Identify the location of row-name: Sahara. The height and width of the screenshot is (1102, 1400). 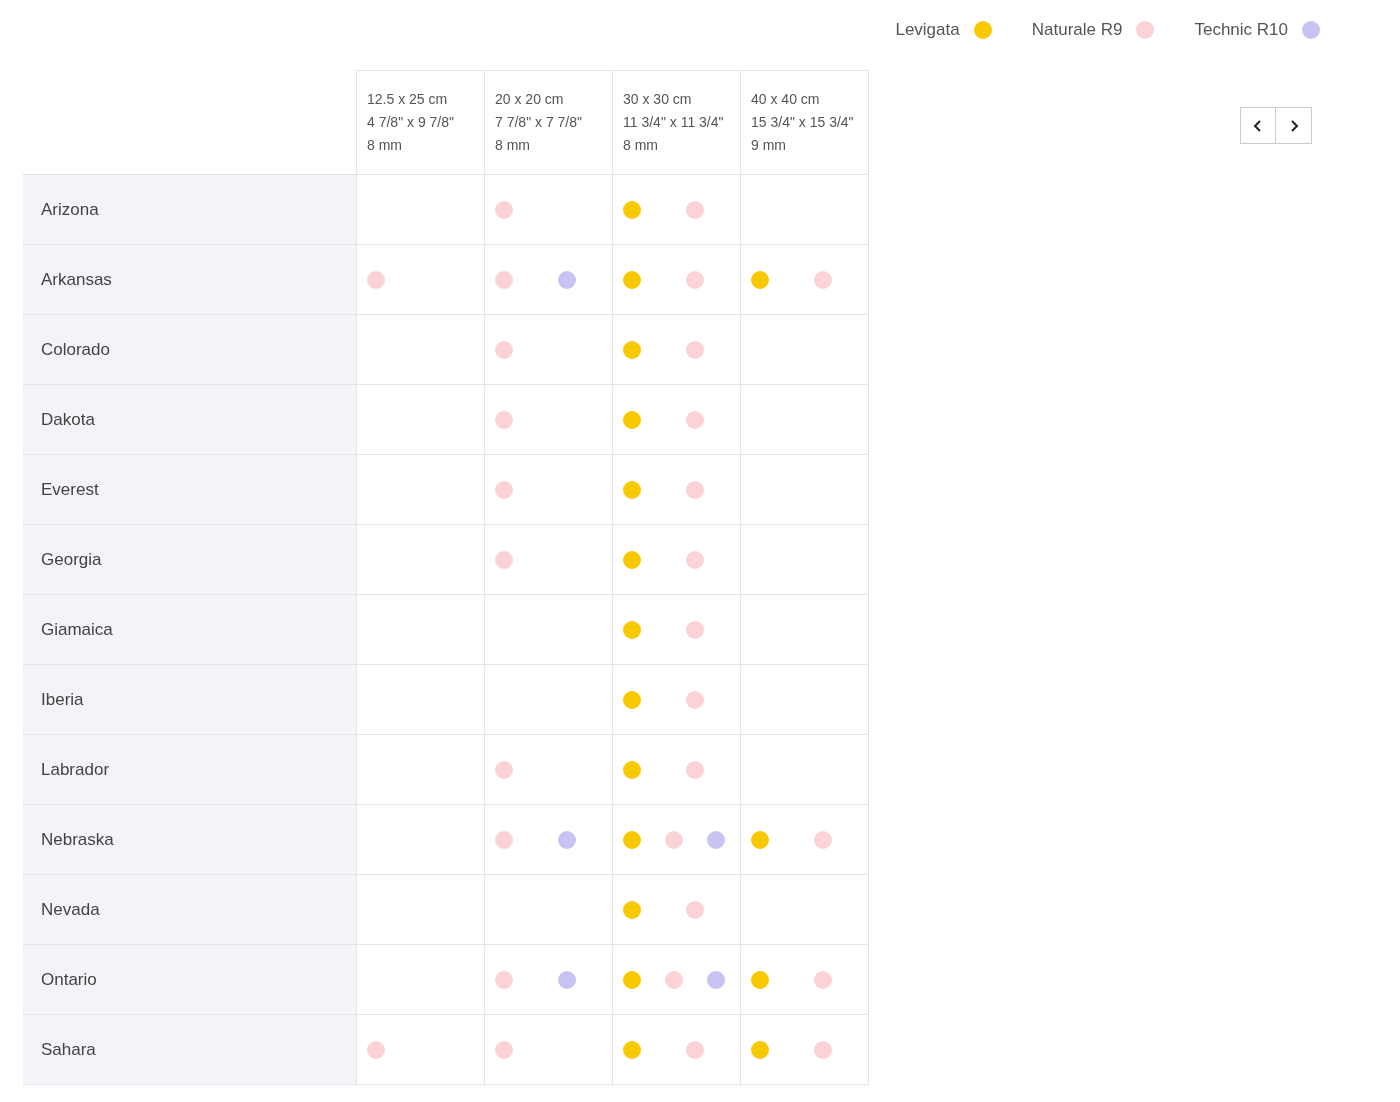
(190, 1049).